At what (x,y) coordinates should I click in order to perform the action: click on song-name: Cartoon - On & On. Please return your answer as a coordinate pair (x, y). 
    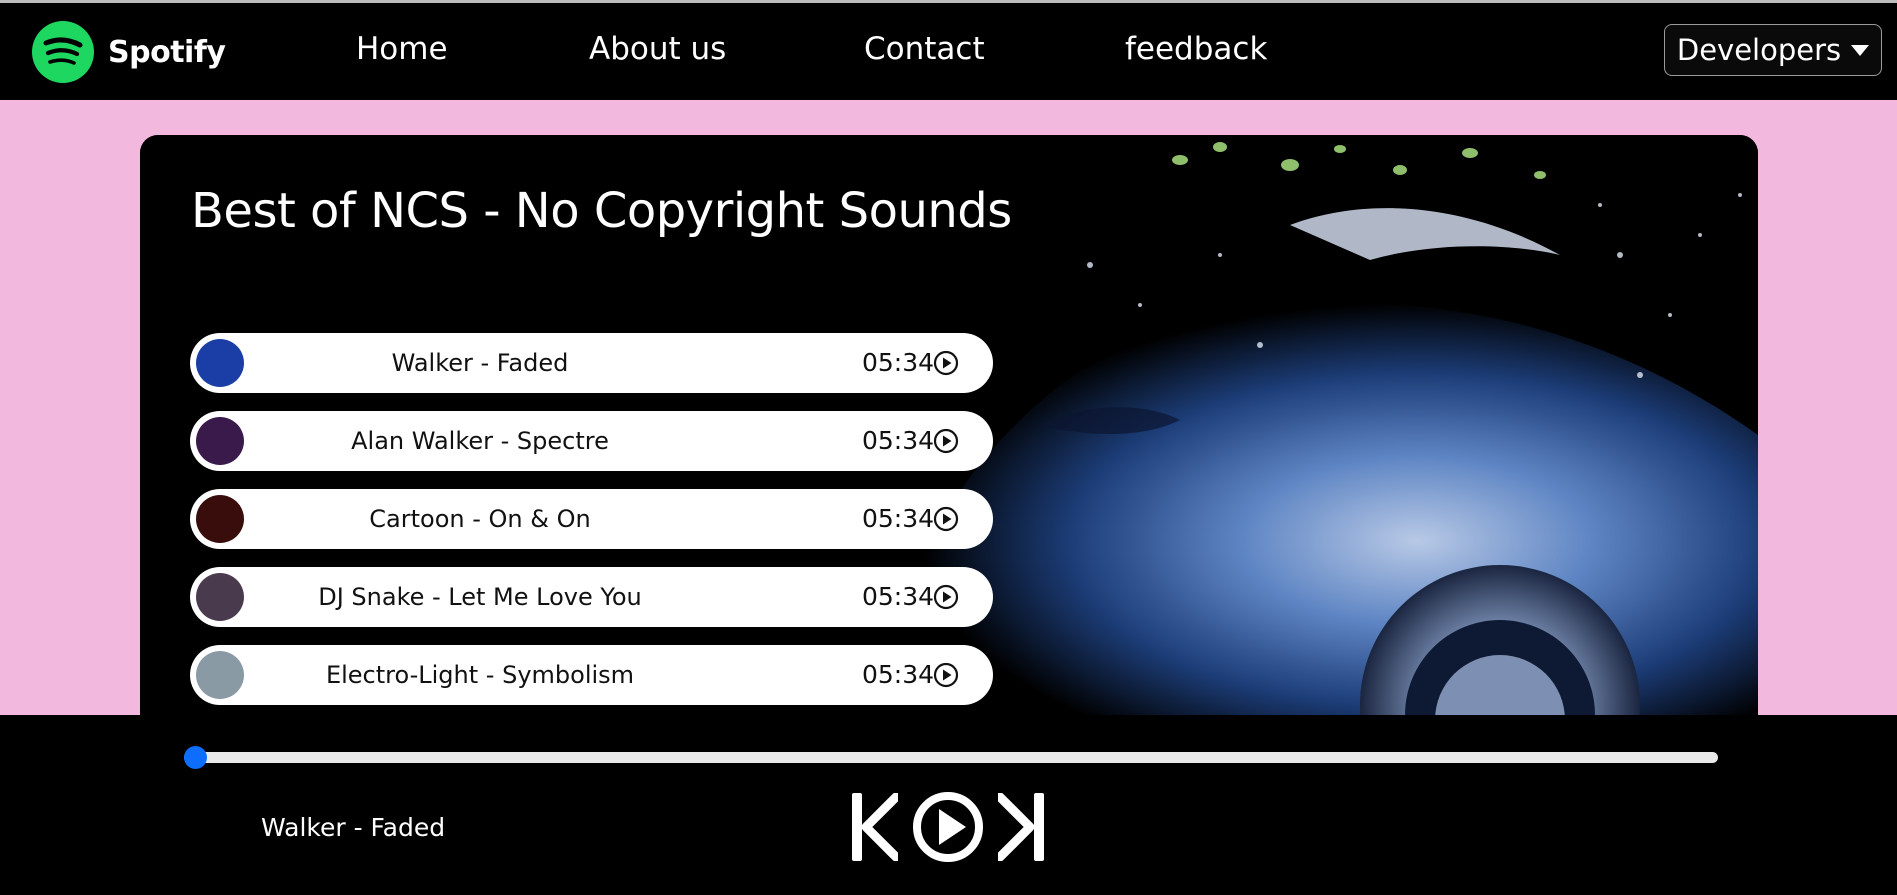
    Looking at the image, I should click on (480, 519).